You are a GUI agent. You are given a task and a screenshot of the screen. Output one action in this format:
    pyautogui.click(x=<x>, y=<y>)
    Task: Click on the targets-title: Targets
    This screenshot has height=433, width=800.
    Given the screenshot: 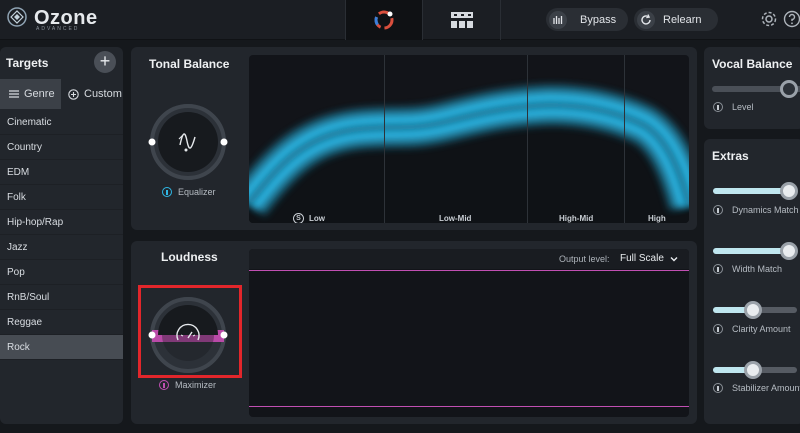 What is the action you would take?
    pyautogui.click(x=27, y=63)
    